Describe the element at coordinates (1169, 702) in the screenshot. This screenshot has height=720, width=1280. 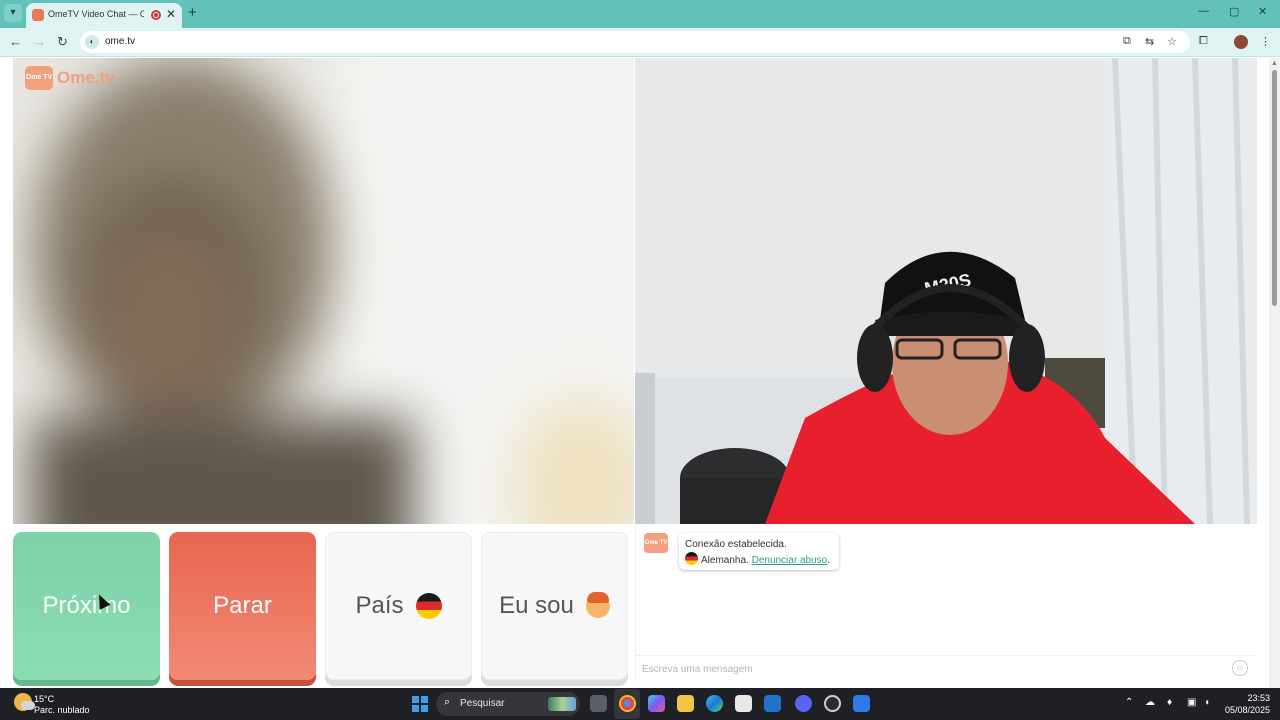
I see `microphone-icon: ♦` at that location.